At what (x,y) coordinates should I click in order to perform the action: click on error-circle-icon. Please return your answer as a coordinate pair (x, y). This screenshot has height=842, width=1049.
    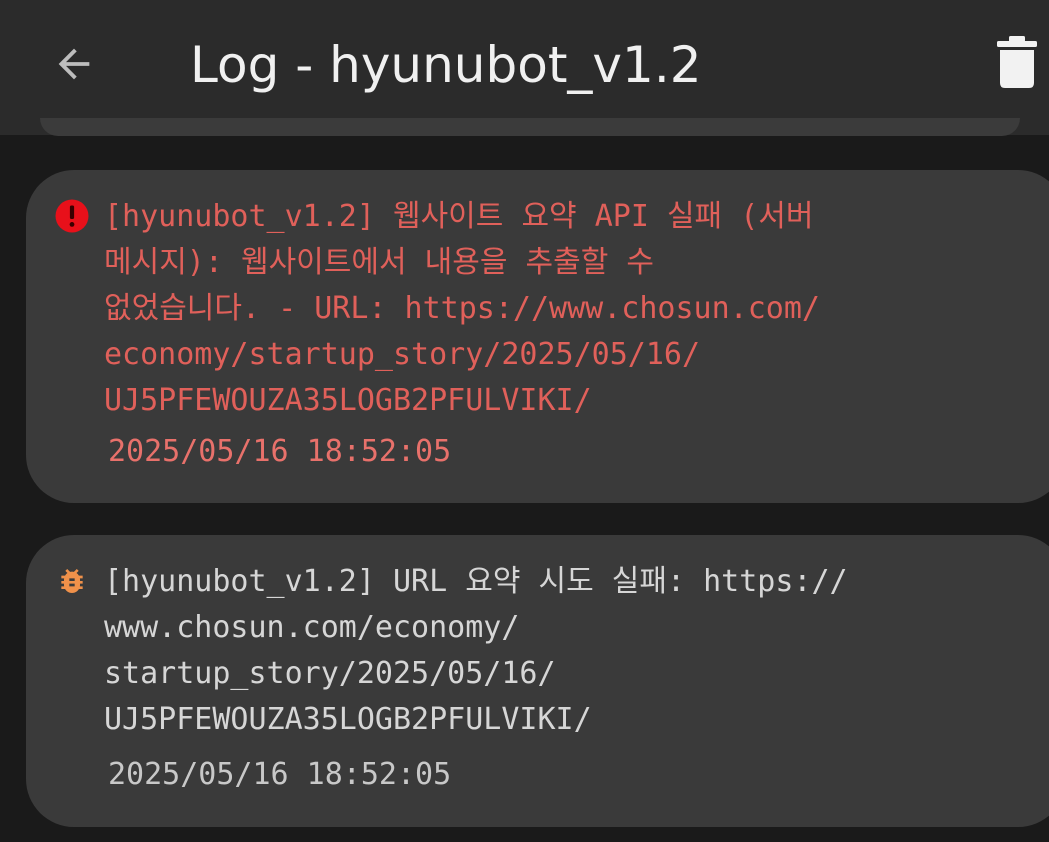
    Looking at the image, I should click on (72, 216).